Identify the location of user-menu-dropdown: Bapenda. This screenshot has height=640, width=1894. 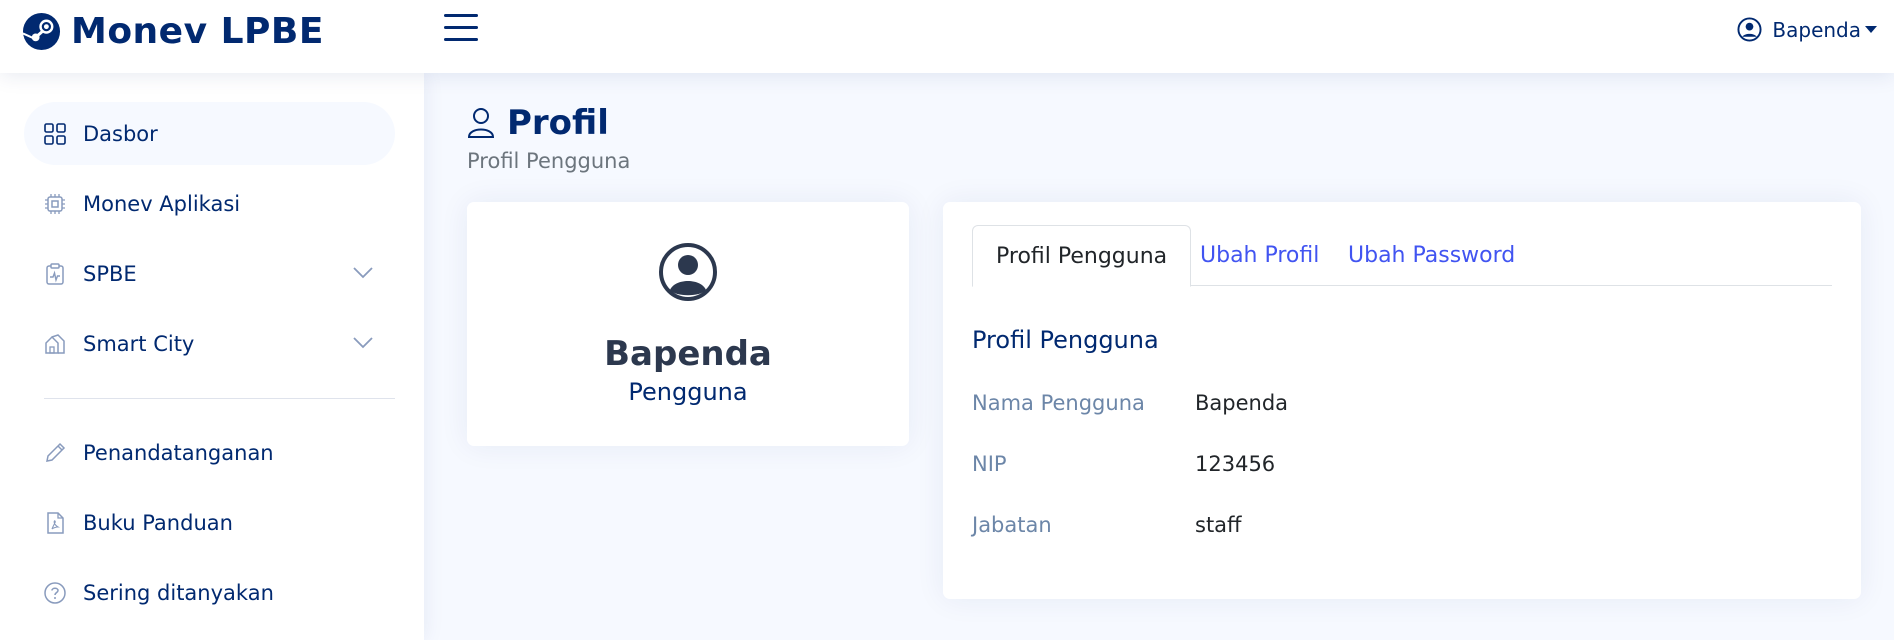
(1807, 29).